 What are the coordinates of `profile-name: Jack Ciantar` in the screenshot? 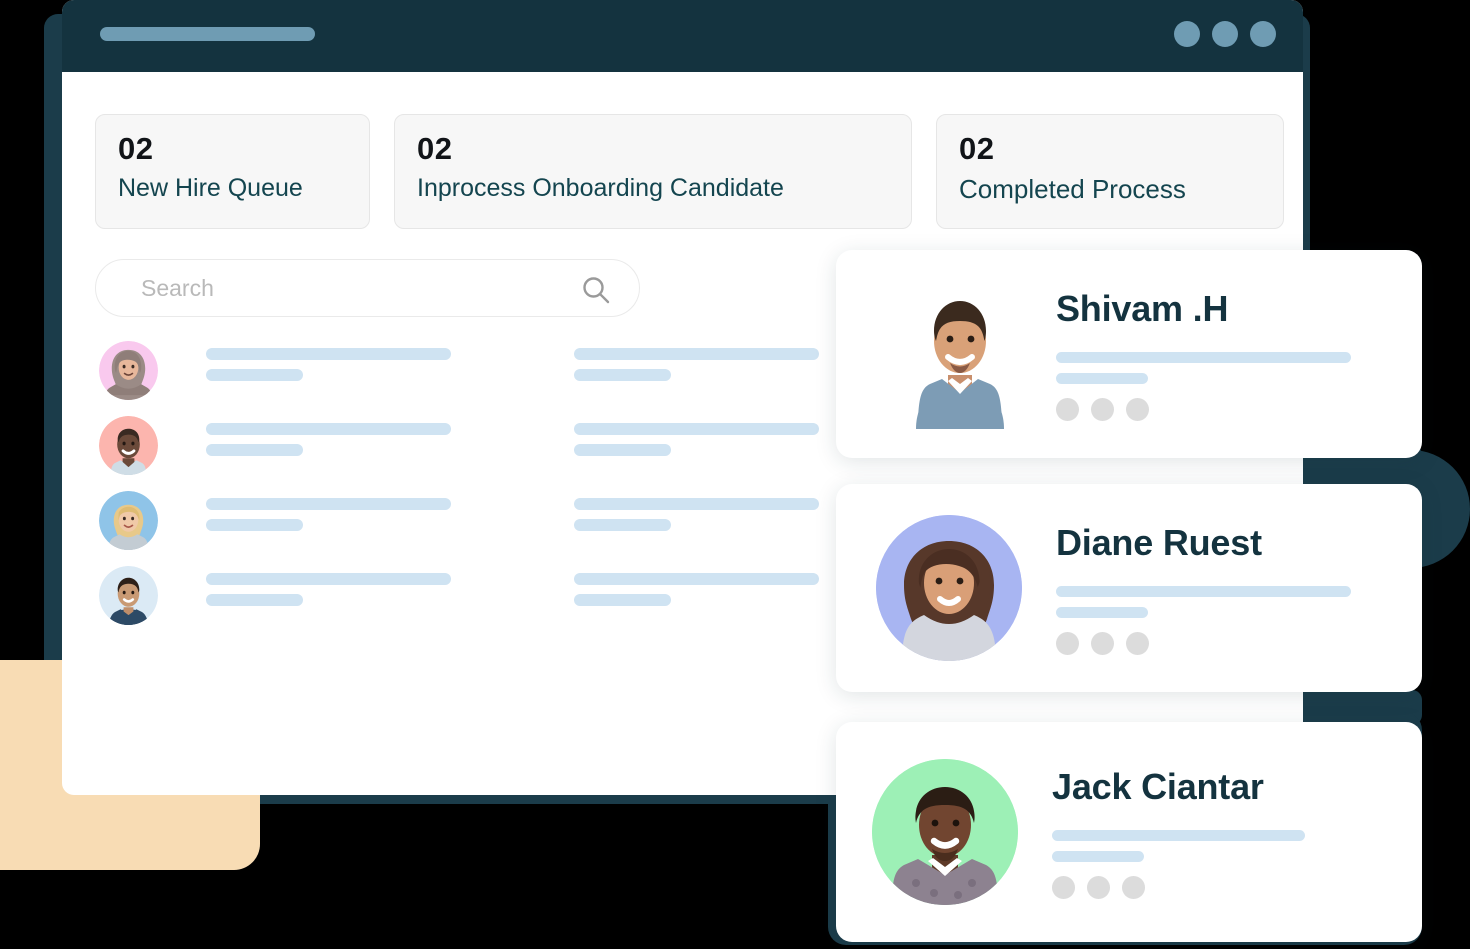 It's located at (1158, 786).